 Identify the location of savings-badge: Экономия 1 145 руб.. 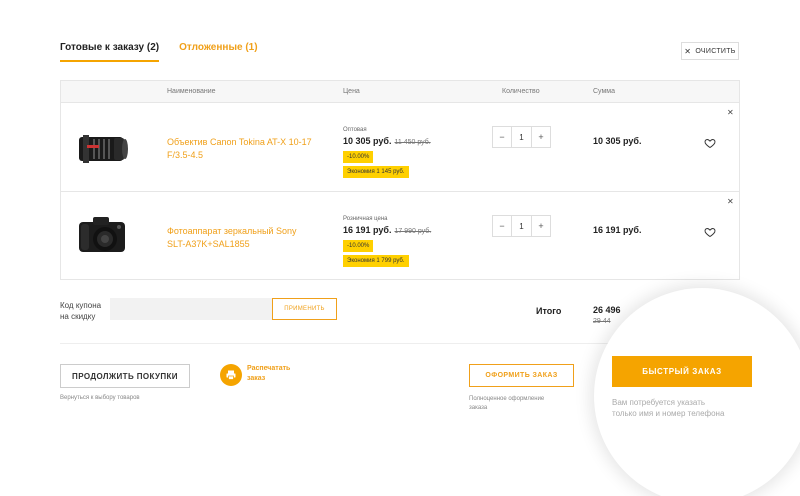
(376, 172).